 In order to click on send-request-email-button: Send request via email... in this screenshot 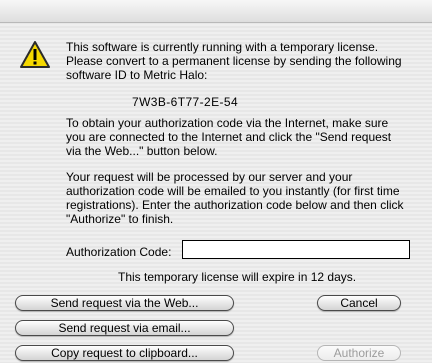, I will do `click(124, 328)`.